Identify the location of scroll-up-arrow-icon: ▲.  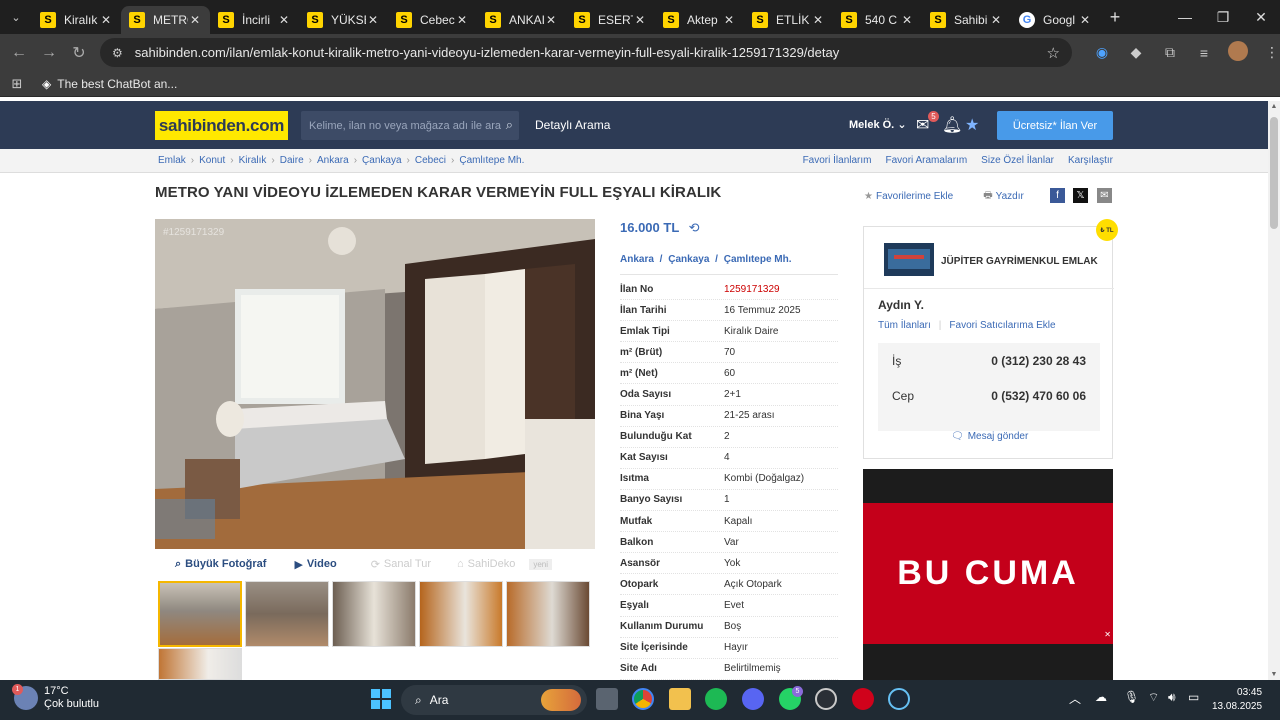
(1274, 106).